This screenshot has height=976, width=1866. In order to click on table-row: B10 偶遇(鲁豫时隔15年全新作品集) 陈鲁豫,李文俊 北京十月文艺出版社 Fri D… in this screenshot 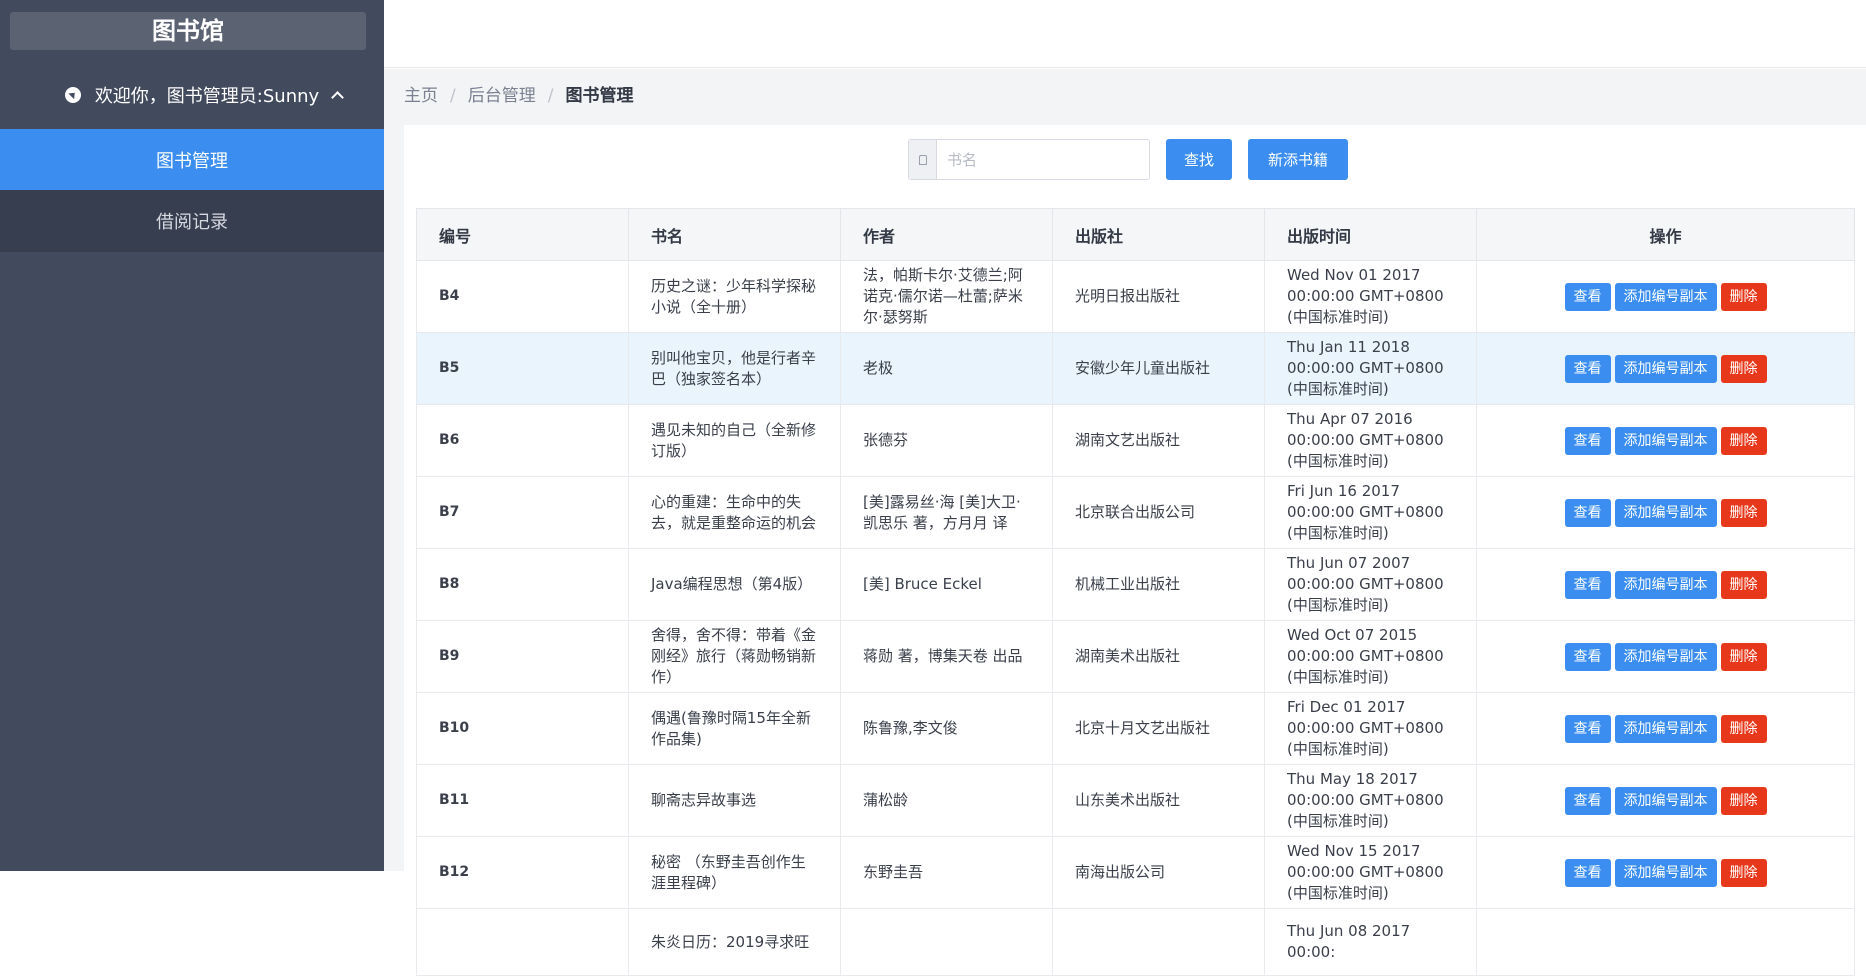, I will do `click(1135, 728)`.